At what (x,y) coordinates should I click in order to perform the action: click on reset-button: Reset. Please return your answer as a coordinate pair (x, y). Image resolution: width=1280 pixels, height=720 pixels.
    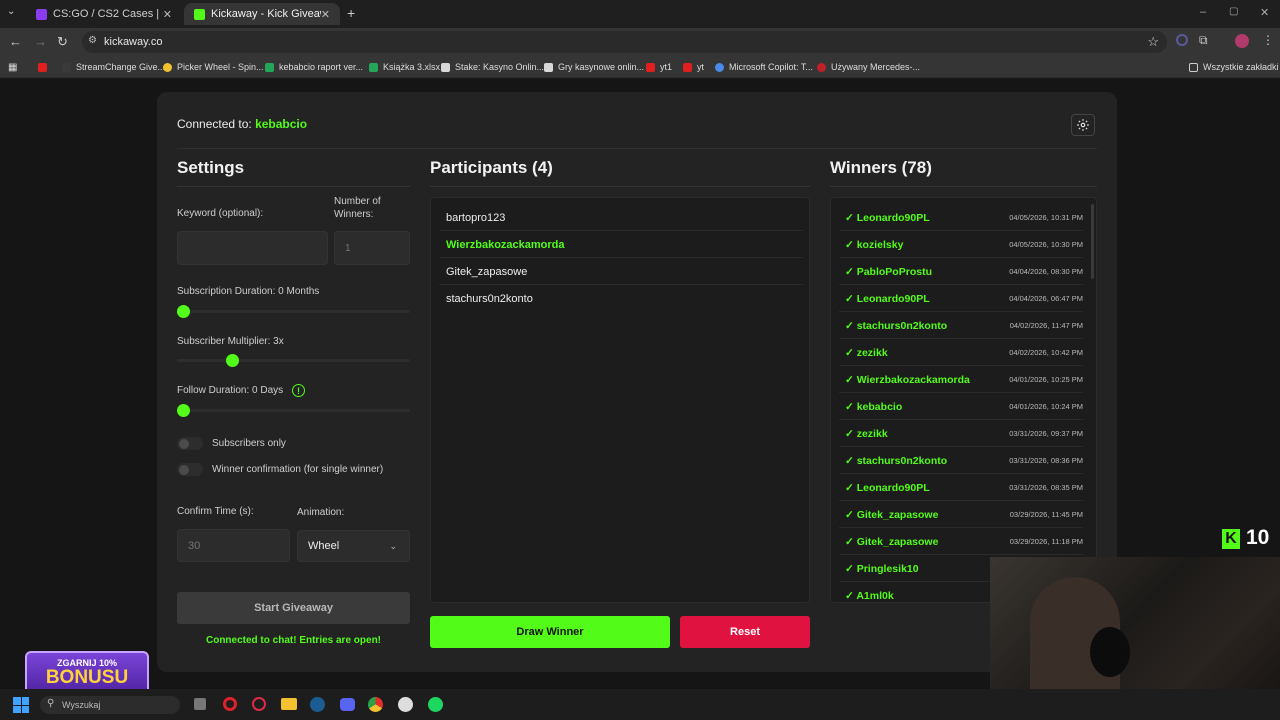
    Looking at the image, I should click on (745, 632).